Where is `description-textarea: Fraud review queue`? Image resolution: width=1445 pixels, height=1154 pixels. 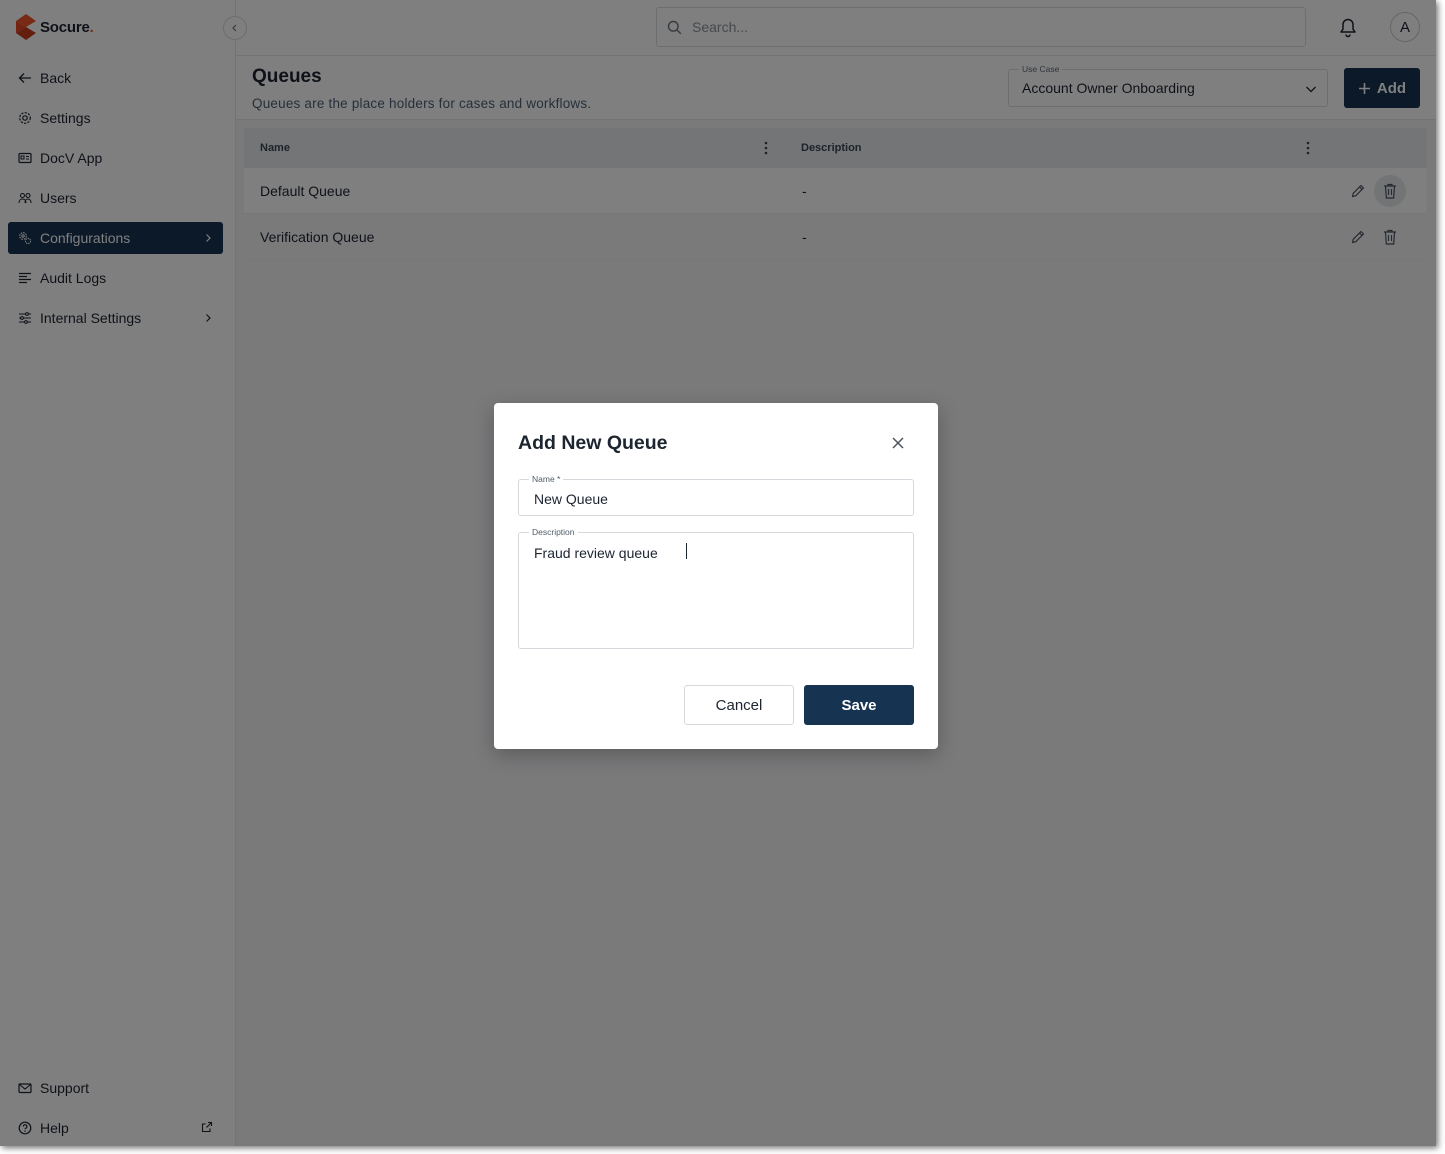 description-textarea: Fraud review queue is located at coordinates (717, 591).